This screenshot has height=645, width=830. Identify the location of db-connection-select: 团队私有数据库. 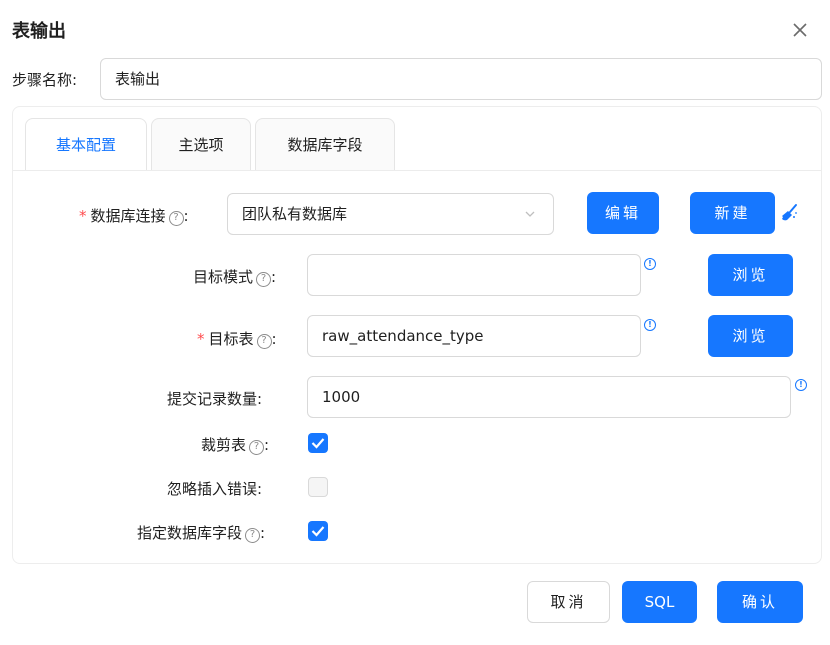
(390, 214).